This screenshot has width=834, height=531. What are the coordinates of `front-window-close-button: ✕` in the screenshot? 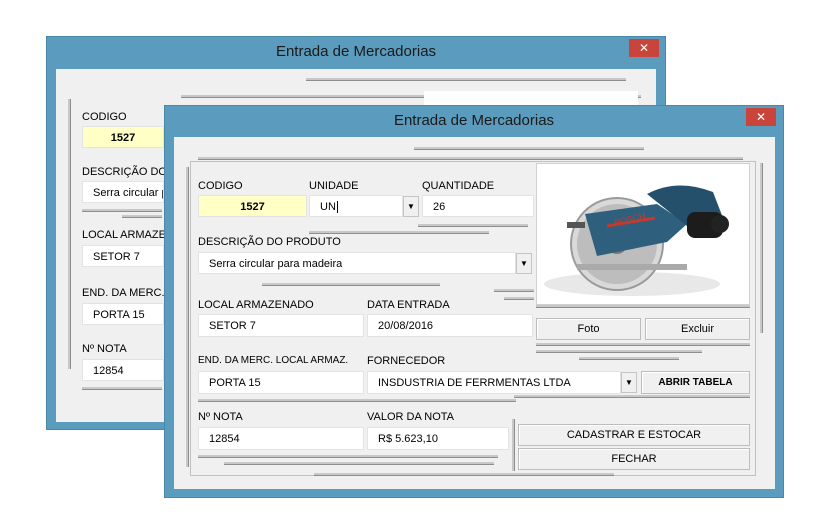 It's located at (761, 117).